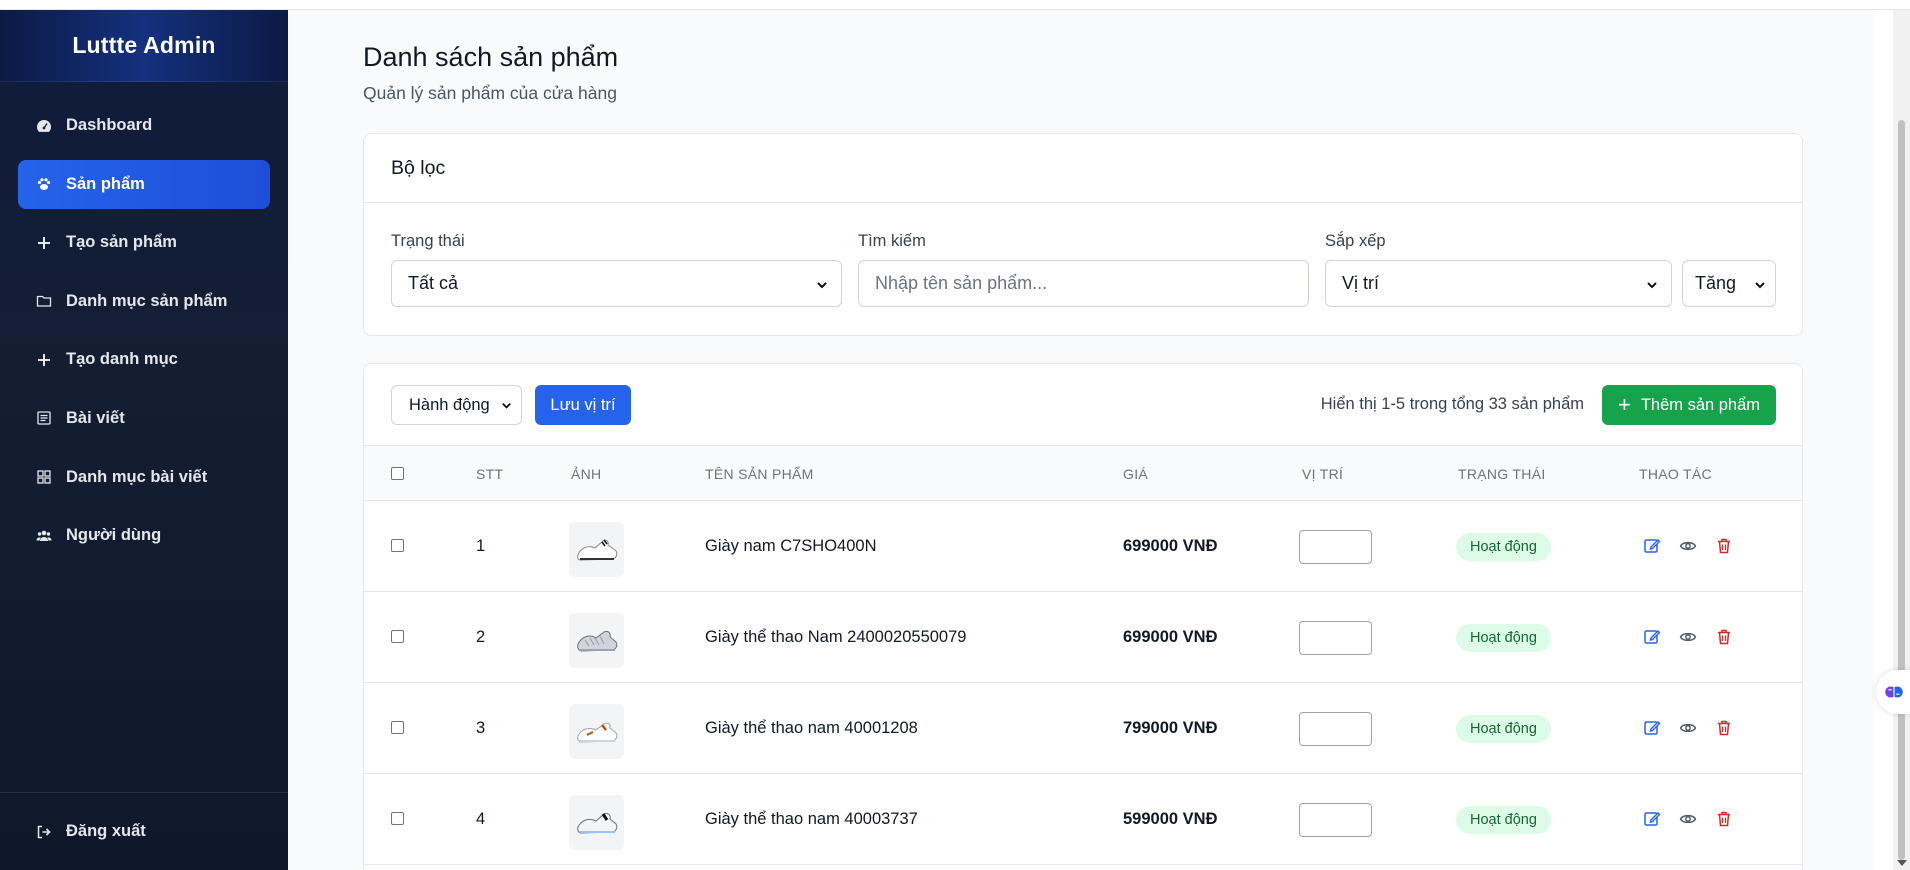  What do you see at coordinates (137, 476) in the screenshot?
I see `sidebar-item-label: Danh mục bài viết` at bounding box center [137, 476].